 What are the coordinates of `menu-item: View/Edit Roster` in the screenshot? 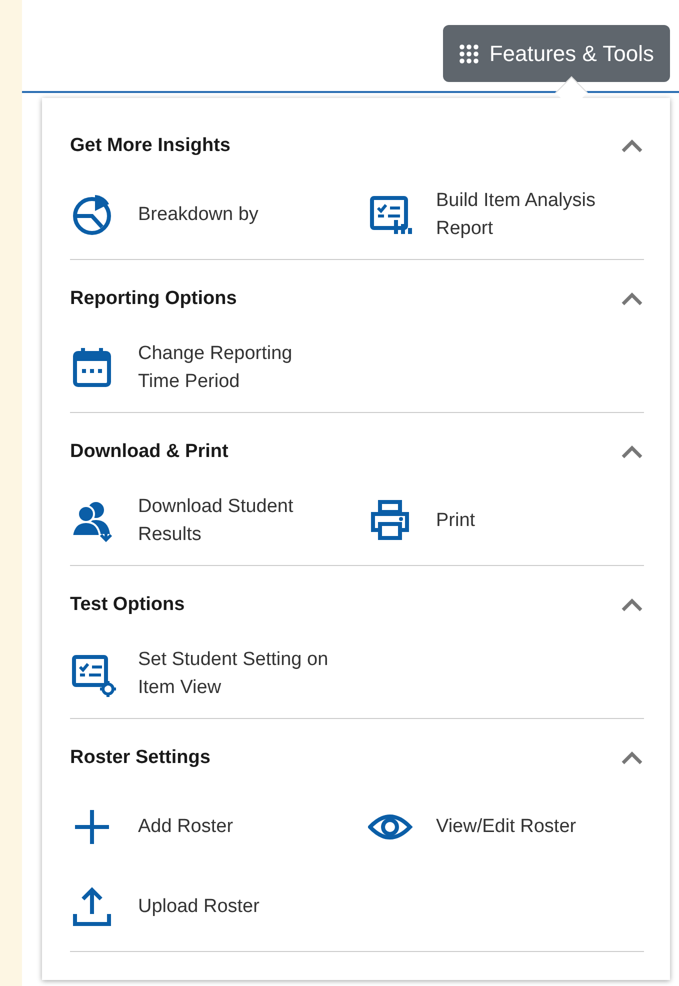 It's located at (506, 827).